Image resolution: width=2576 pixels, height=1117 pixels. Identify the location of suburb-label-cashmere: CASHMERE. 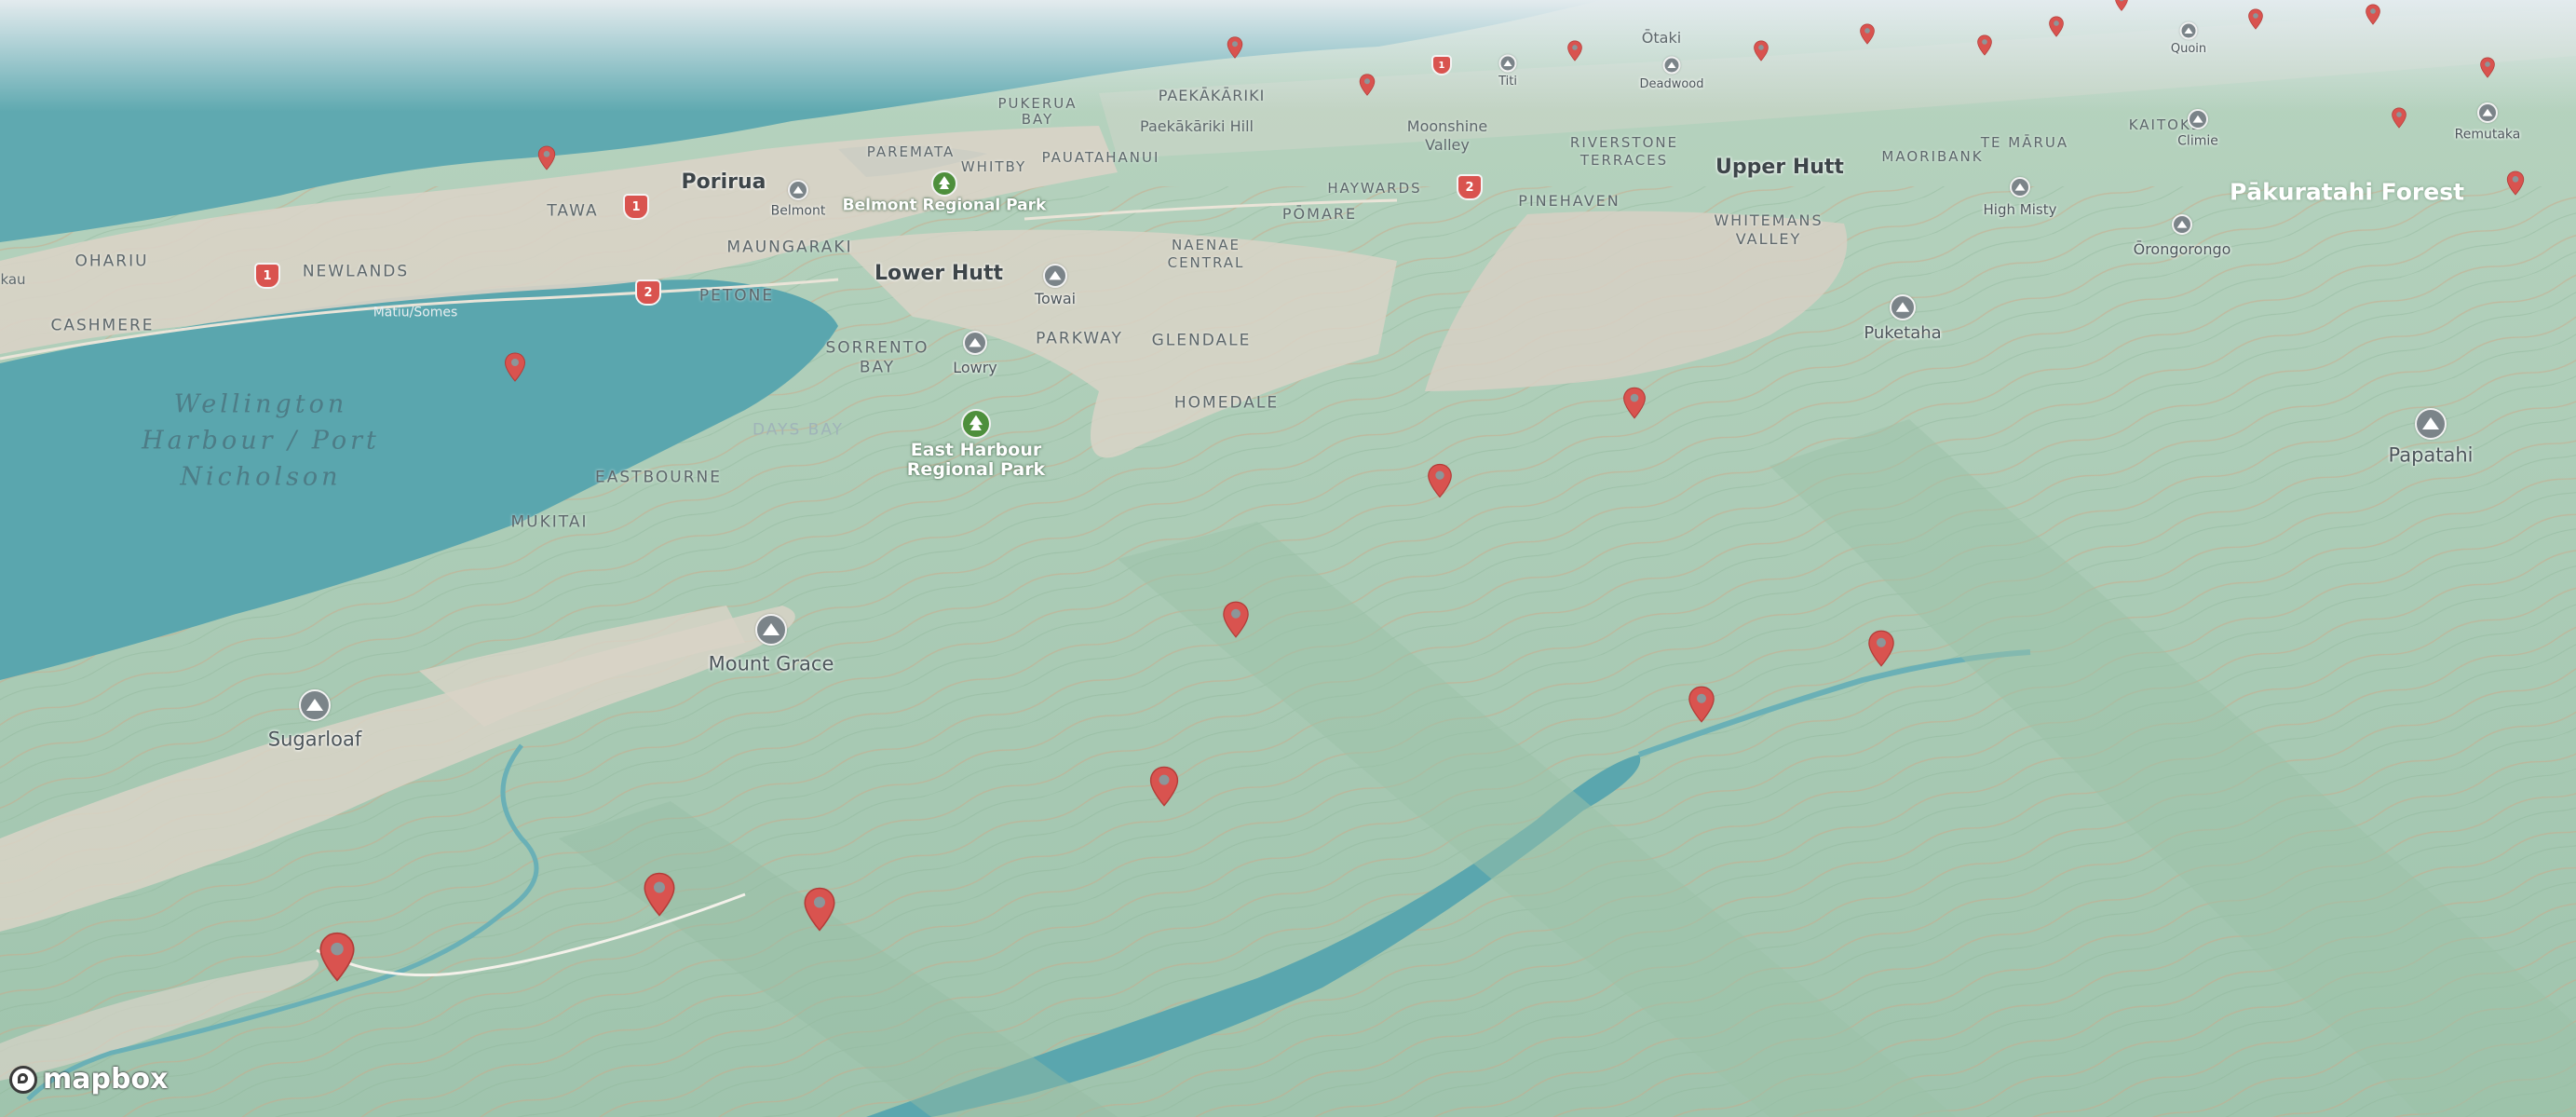
(102, 325).